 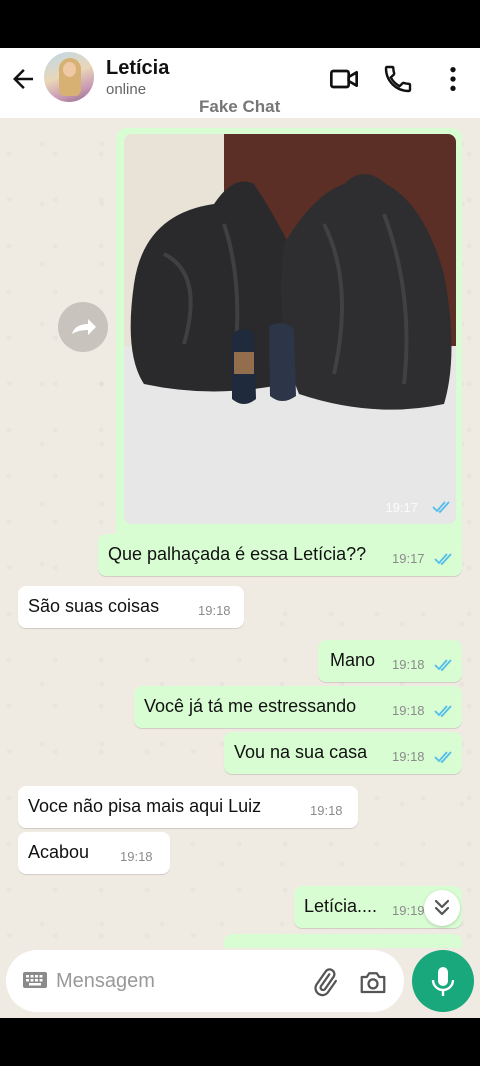 I want to click on message-time: 19:17, so click(x=408, y=558).